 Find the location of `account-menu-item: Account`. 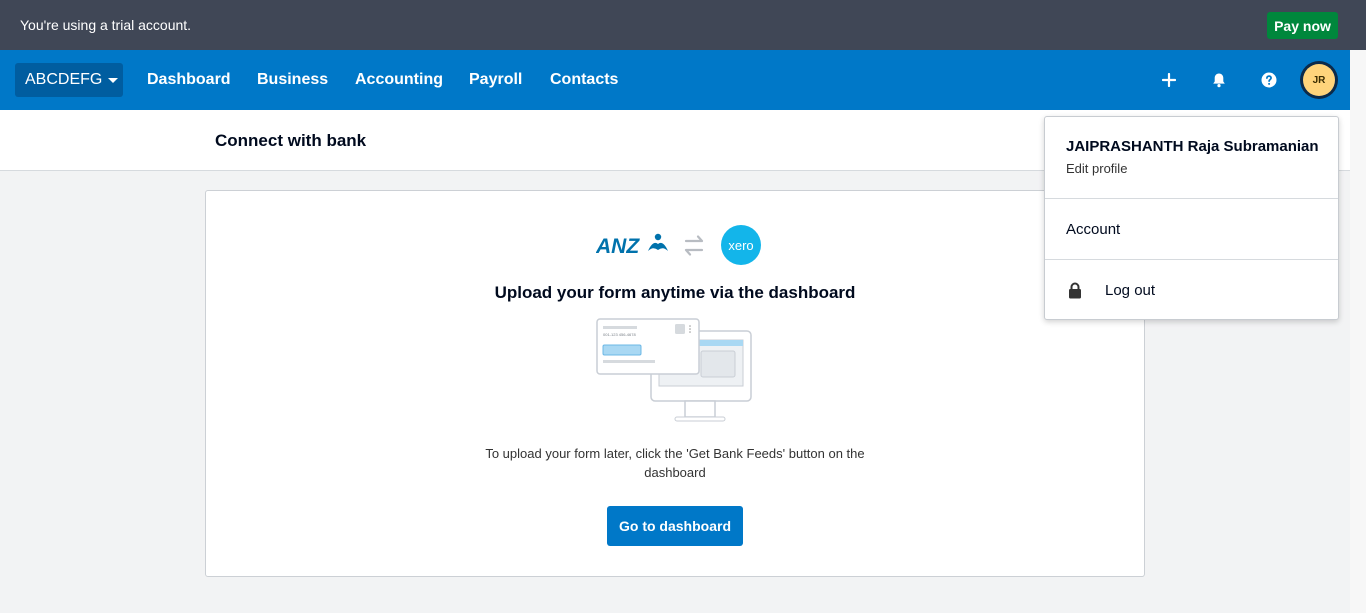

account-menu-item: Account is located at coordinates (1093, 229).